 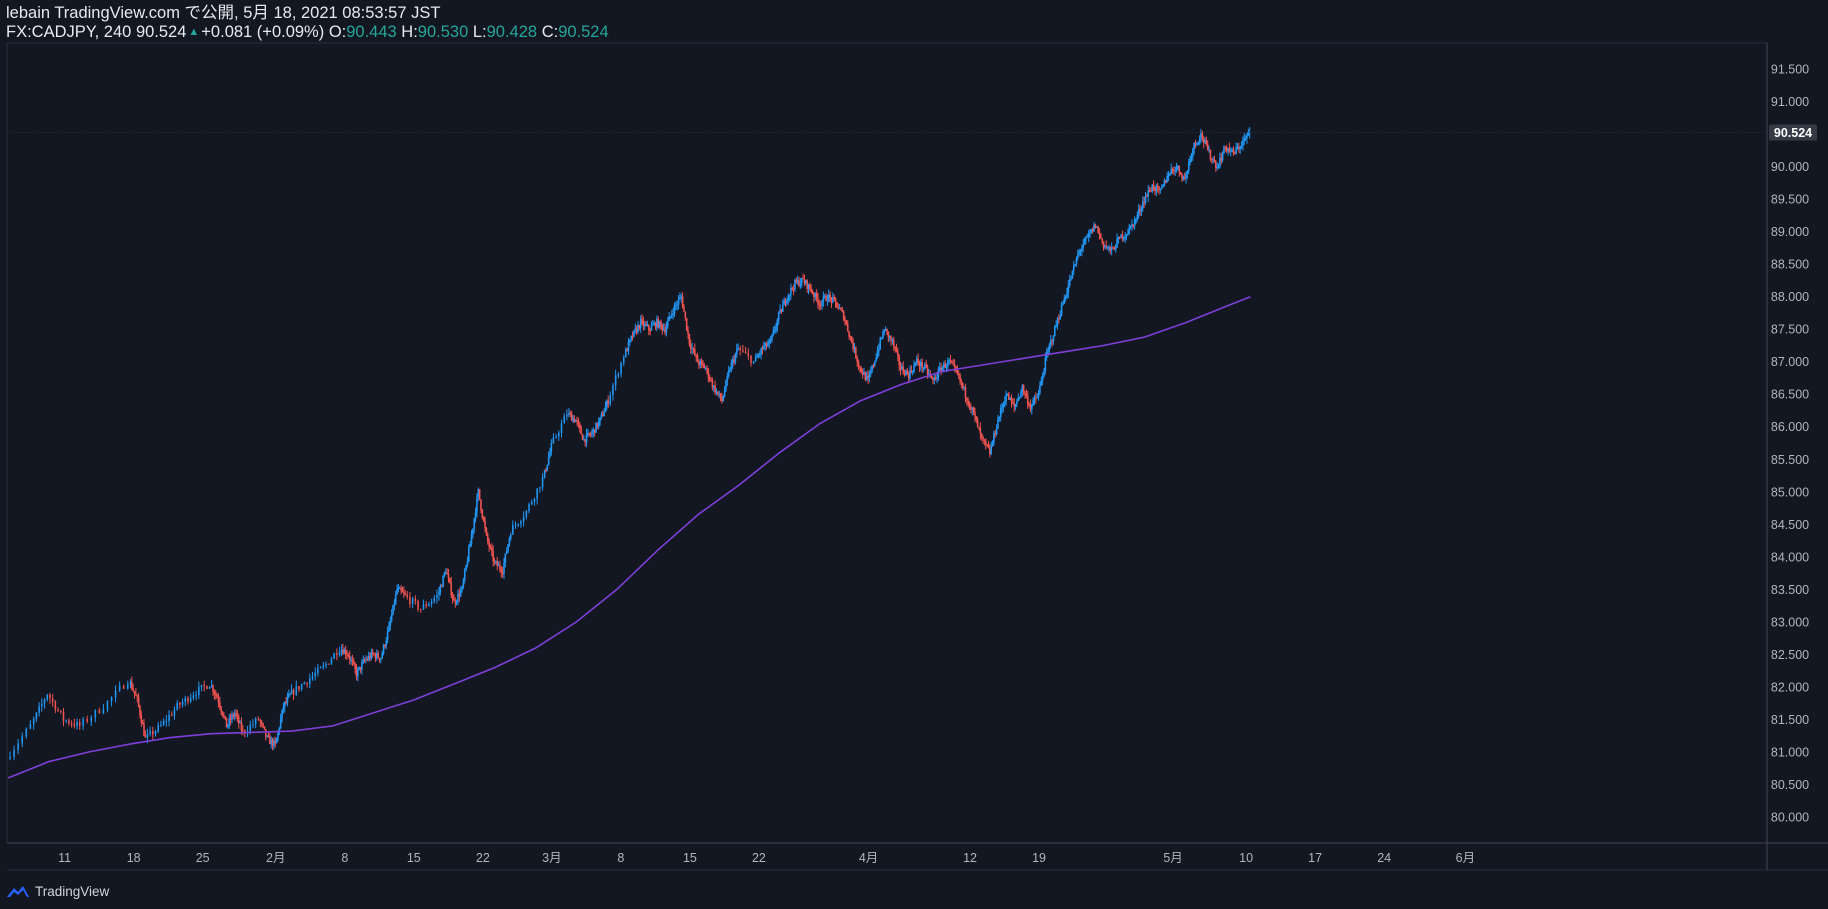 What do you see at coordinates (57, 891) in the screenshot?
I see `tradingview-logo: TradingView` at bounding box center [57, 891].